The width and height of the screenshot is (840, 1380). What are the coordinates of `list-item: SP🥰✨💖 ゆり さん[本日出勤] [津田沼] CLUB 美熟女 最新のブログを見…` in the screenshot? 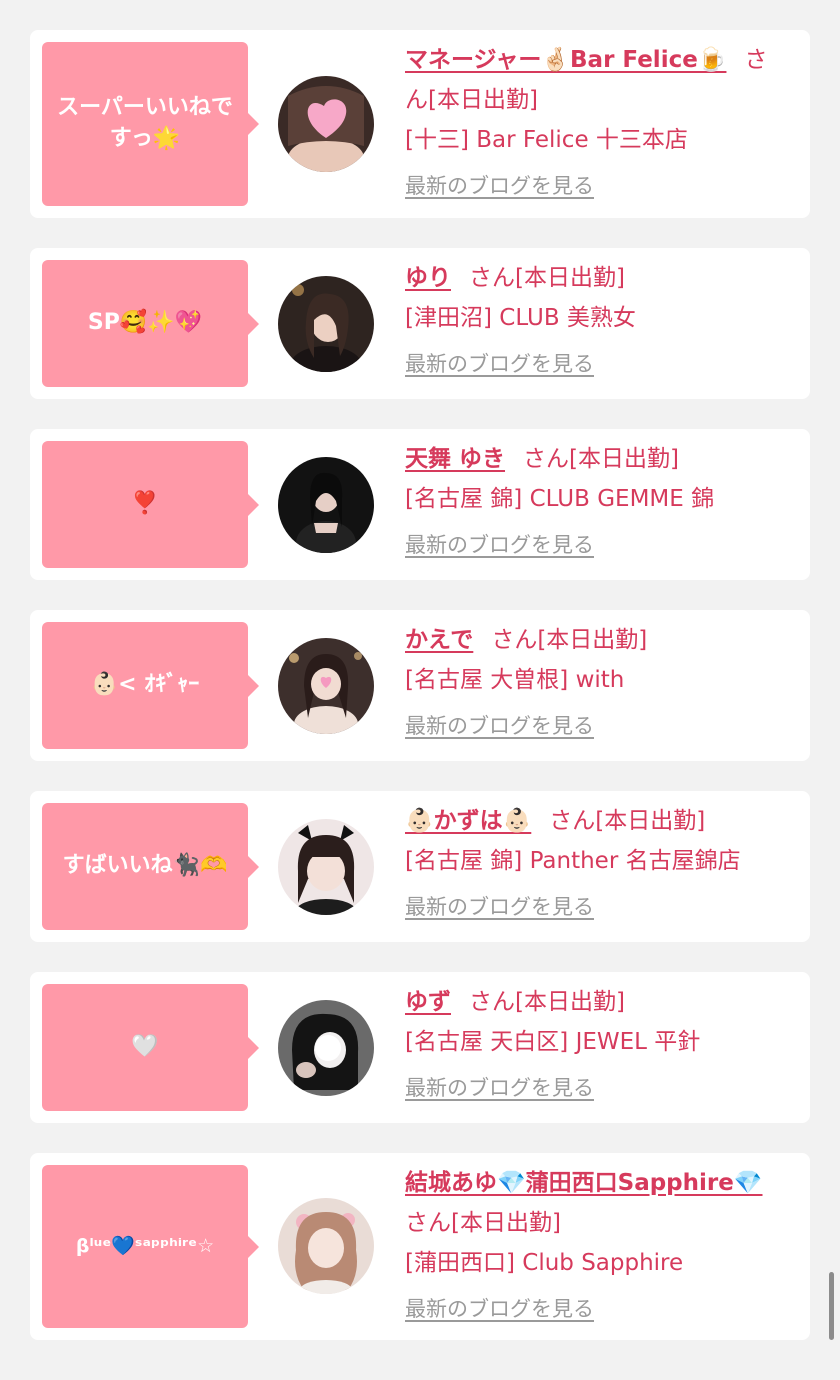 It's located at (420, 323).